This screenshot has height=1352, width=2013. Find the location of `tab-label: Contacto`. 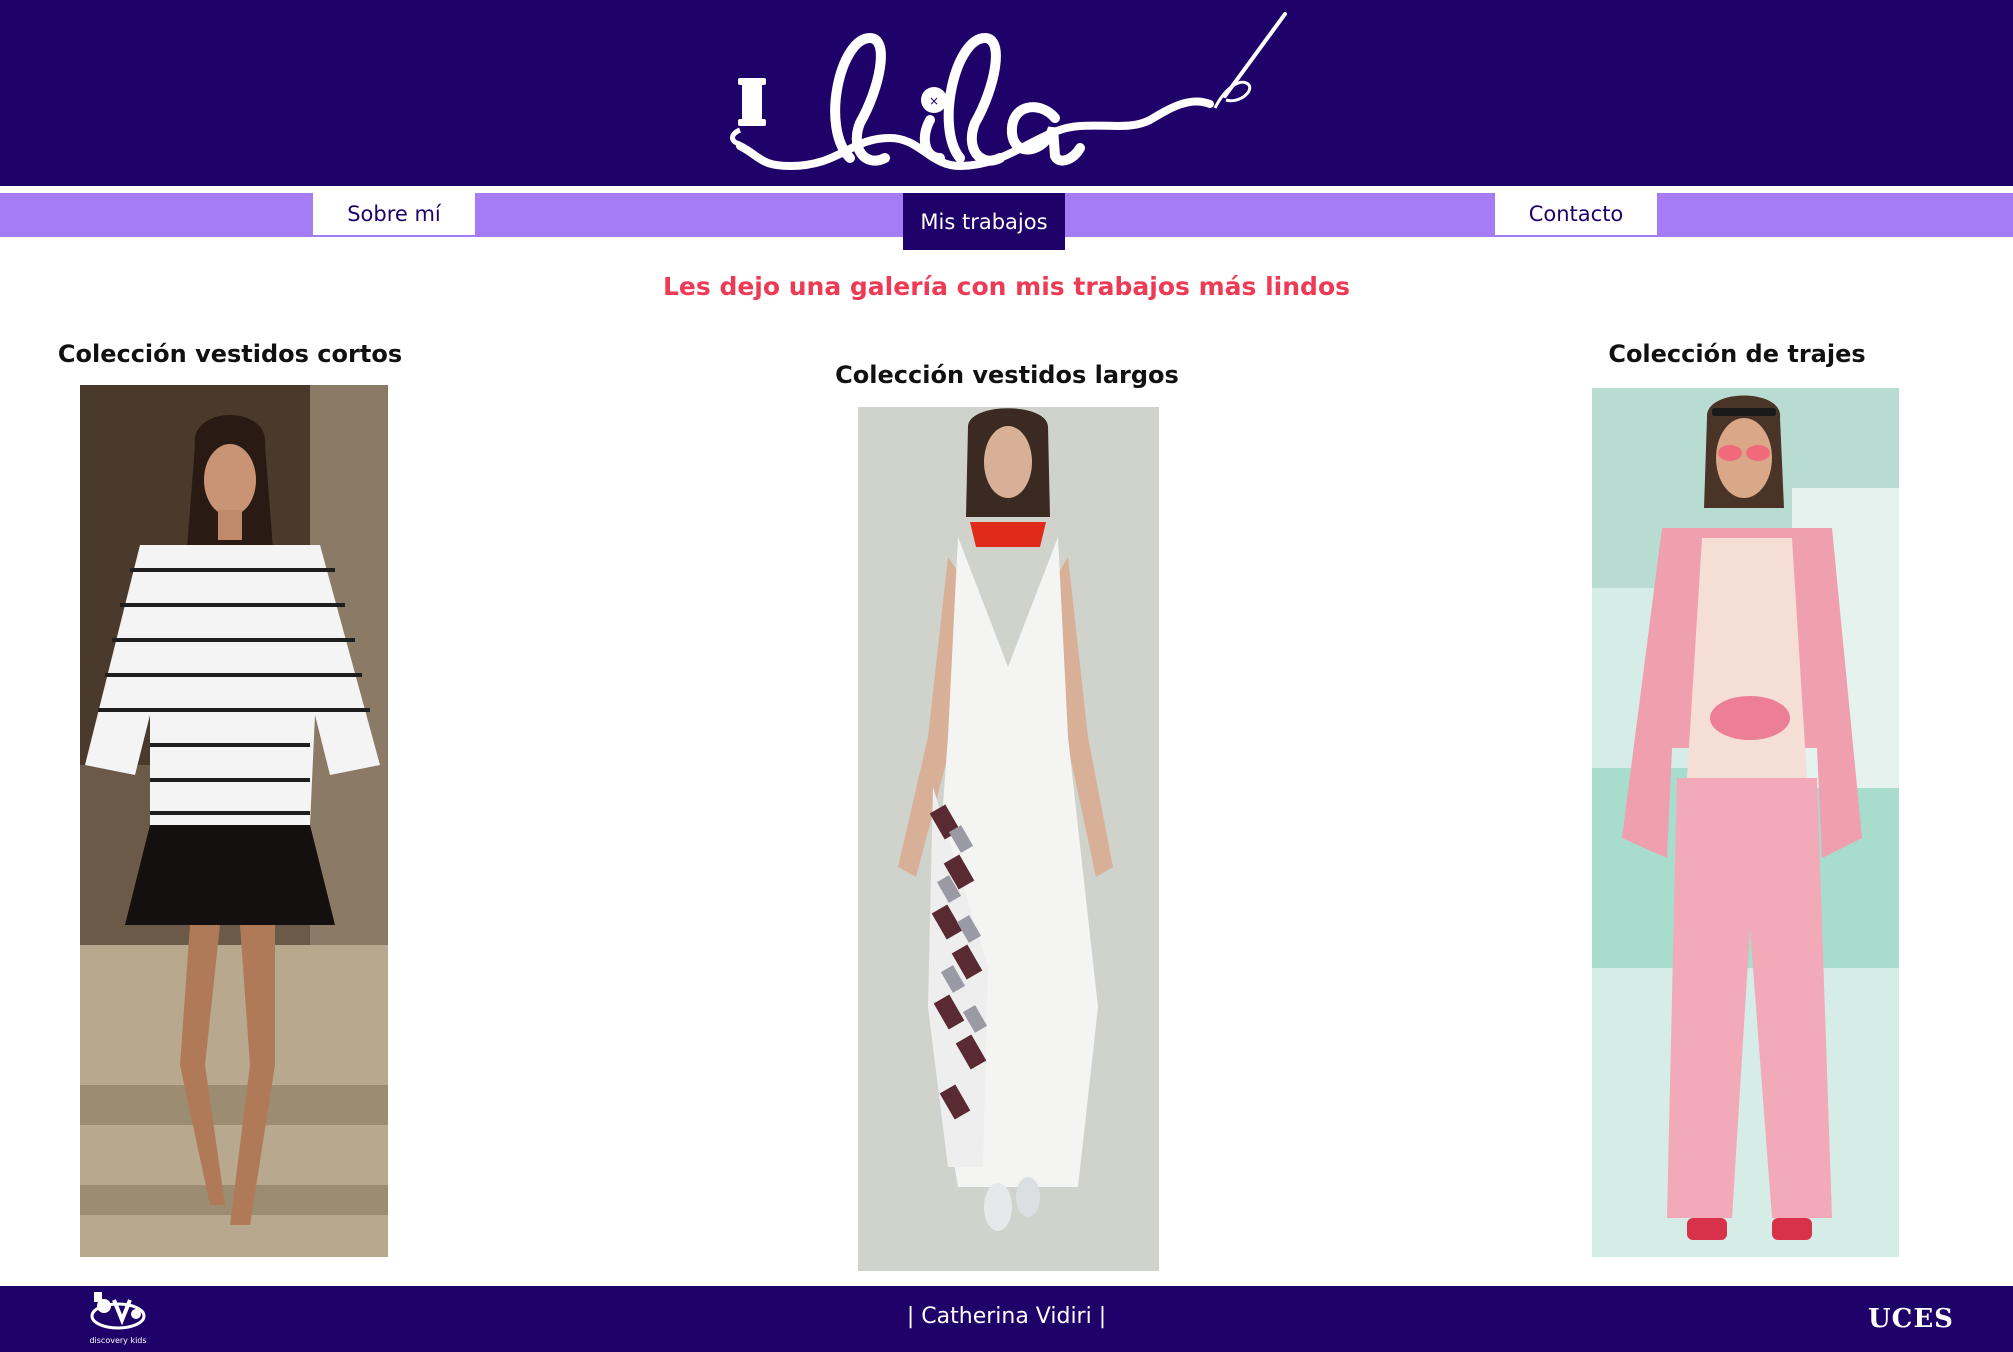

tab-label: Contacto is located at coordinates (1576, 214).